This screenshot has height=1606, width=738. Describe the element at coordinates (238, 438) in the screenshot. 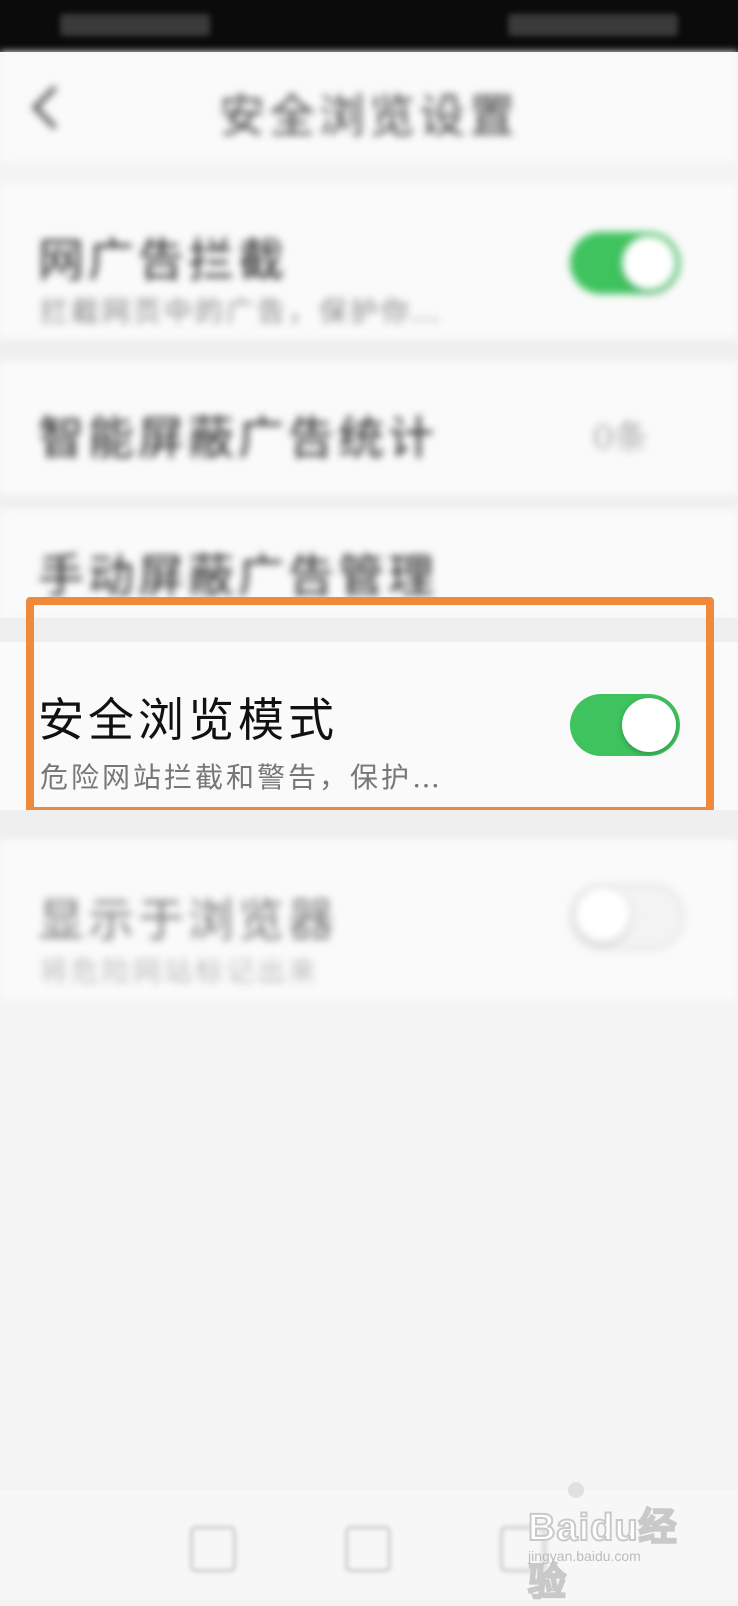

I see `smart-block-title: 智能屏蔽广告统计` at that location.